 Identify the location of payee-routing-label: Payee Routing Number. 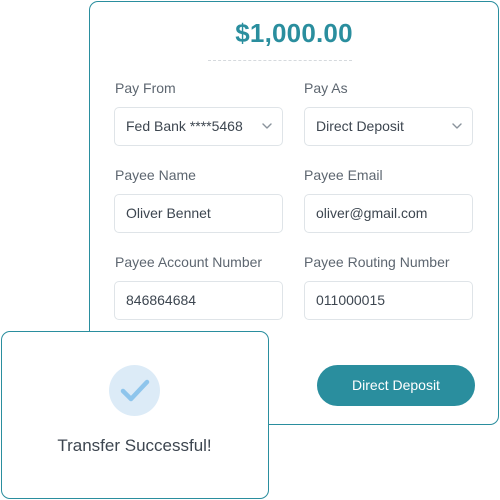
(377, 262).